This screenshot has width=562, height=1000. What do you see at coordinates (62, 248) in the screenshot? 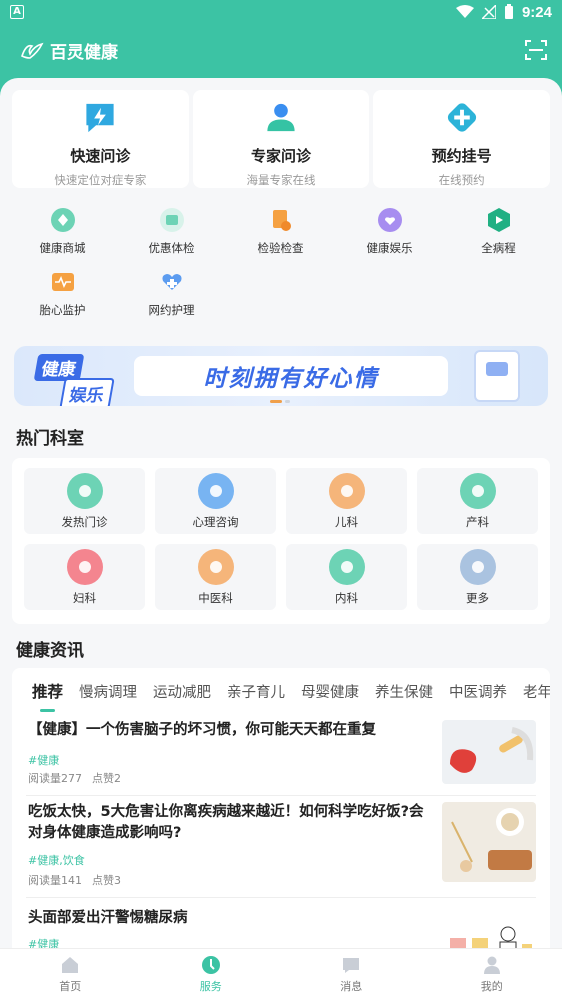
I see `grid-label: 健康商城` at bounding box center [62, 248].